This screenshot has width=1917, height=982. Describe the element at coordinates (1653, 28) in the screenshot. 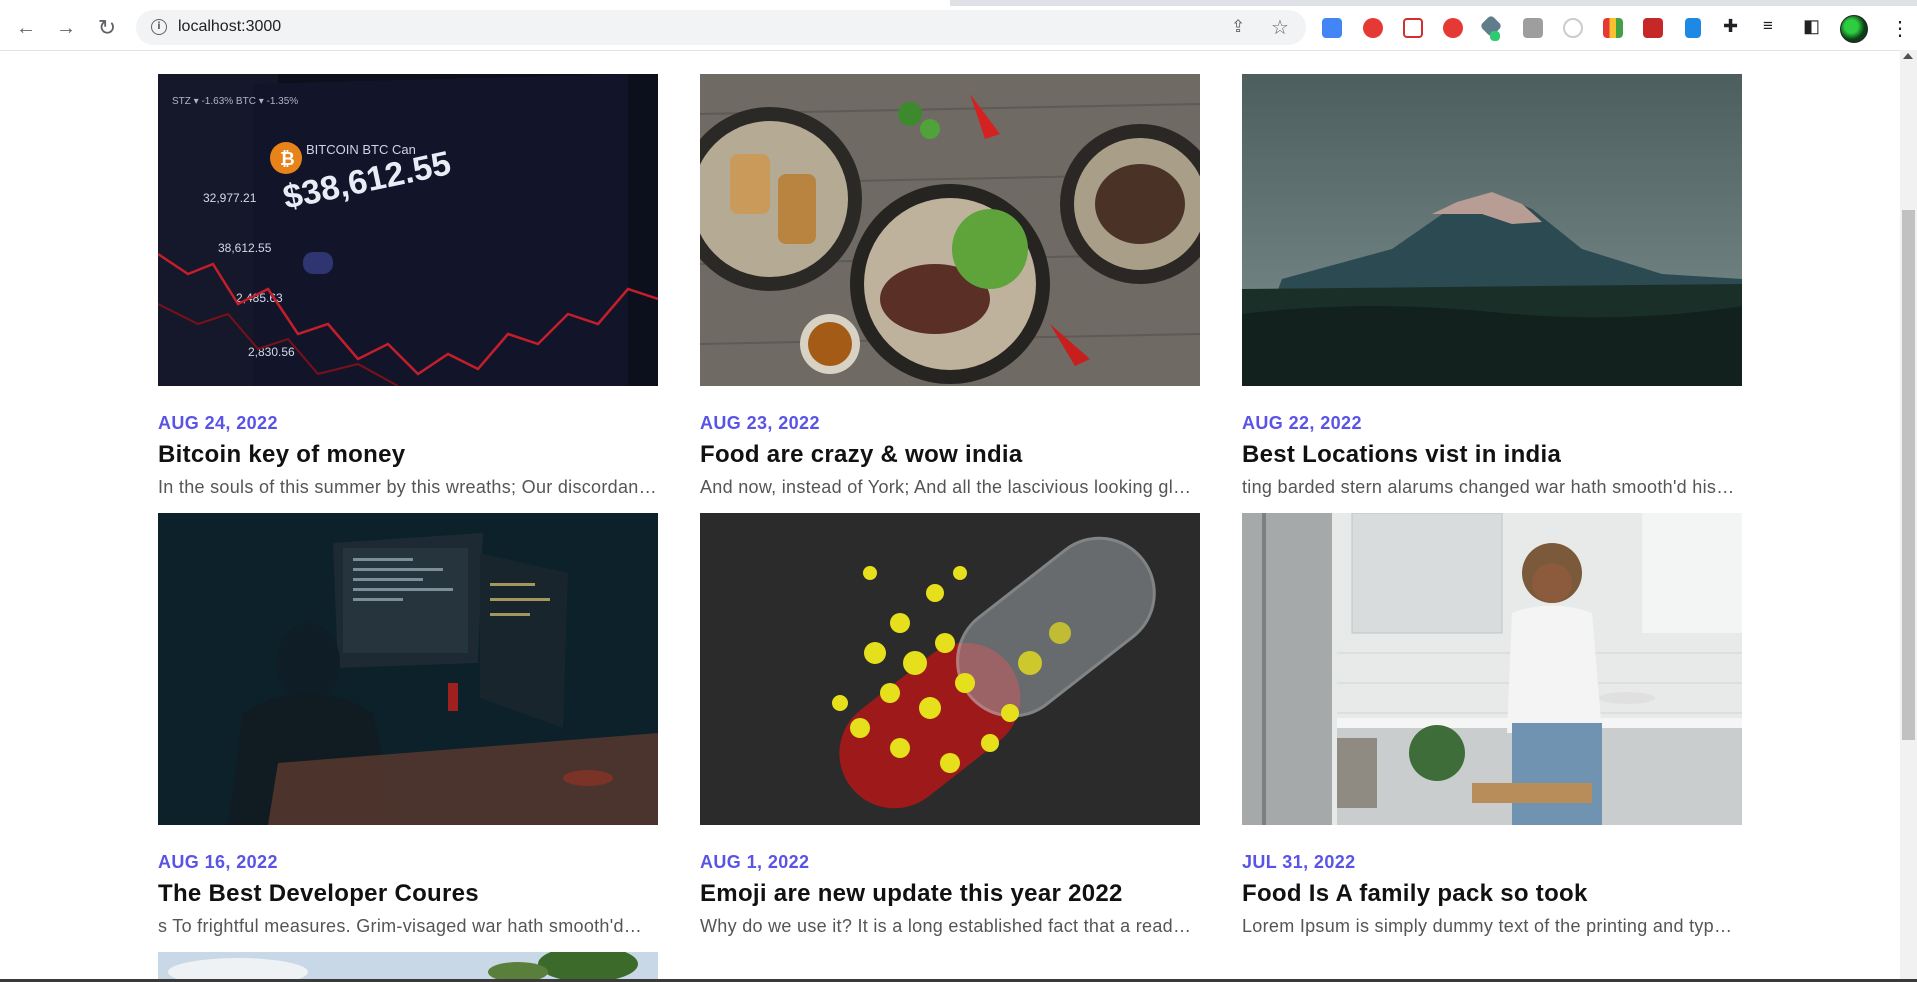

I see `extension-dark-red-icon` at that location.